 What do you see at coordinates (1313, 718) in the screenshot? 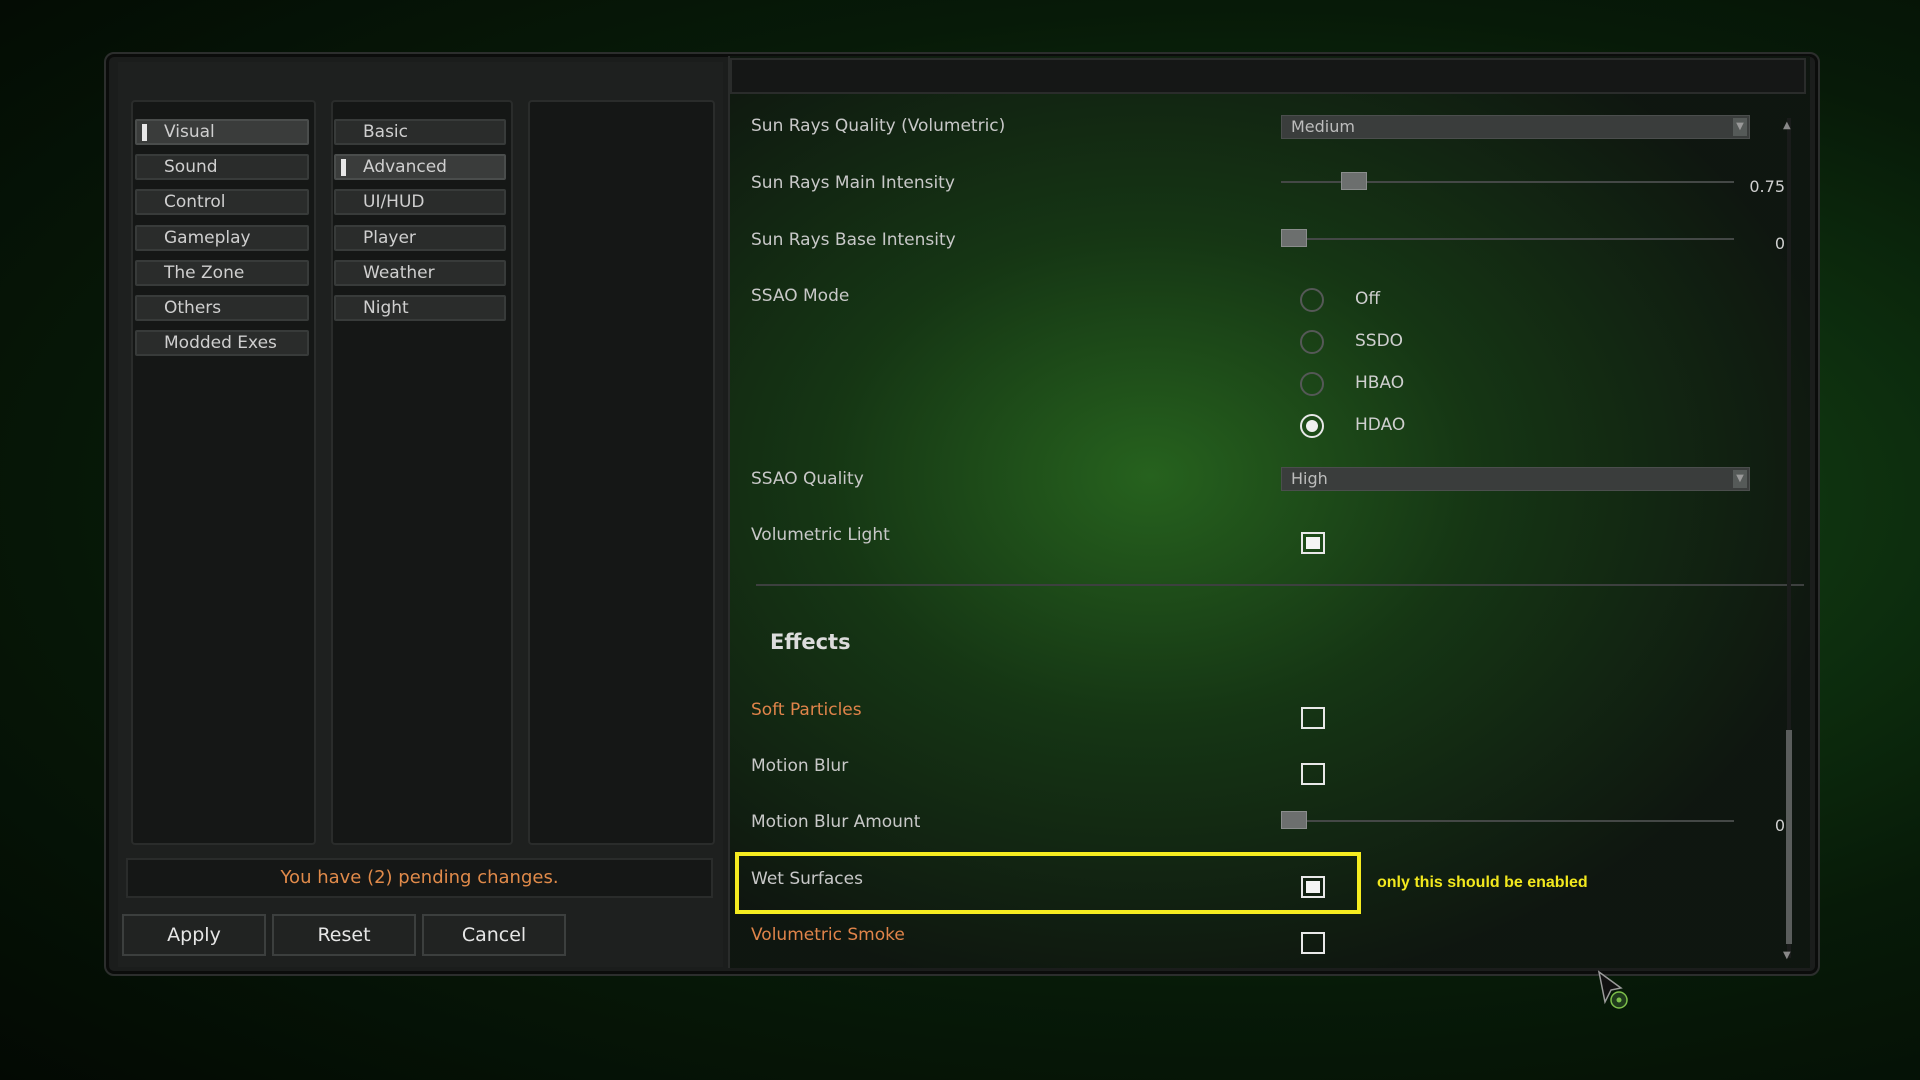
I see `soft-particles-checkbox` at bounding box center [1313, 718].